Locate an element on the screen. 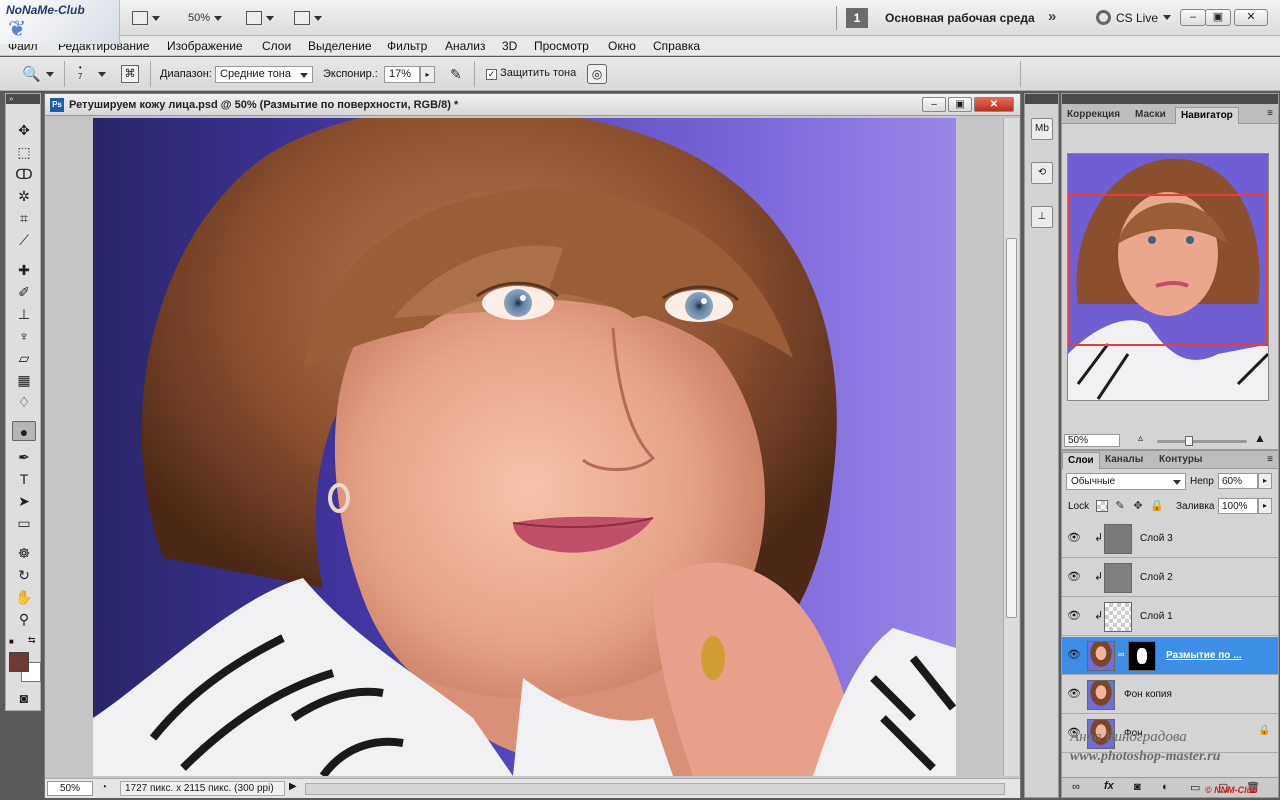 Image resolution: width=1280 pixels, height=800 pixels. tab-layers: Слои is located at coordinates (1081, 460).